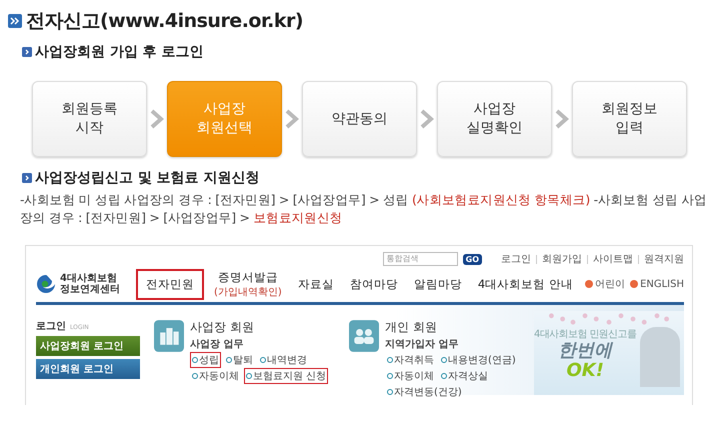 Image resolution: width=720 pixels, height=432 pixels. Describe the element at coordinates (424, 392) in the screenshot. I see `service-link: 자격변동(건강)` at that location.